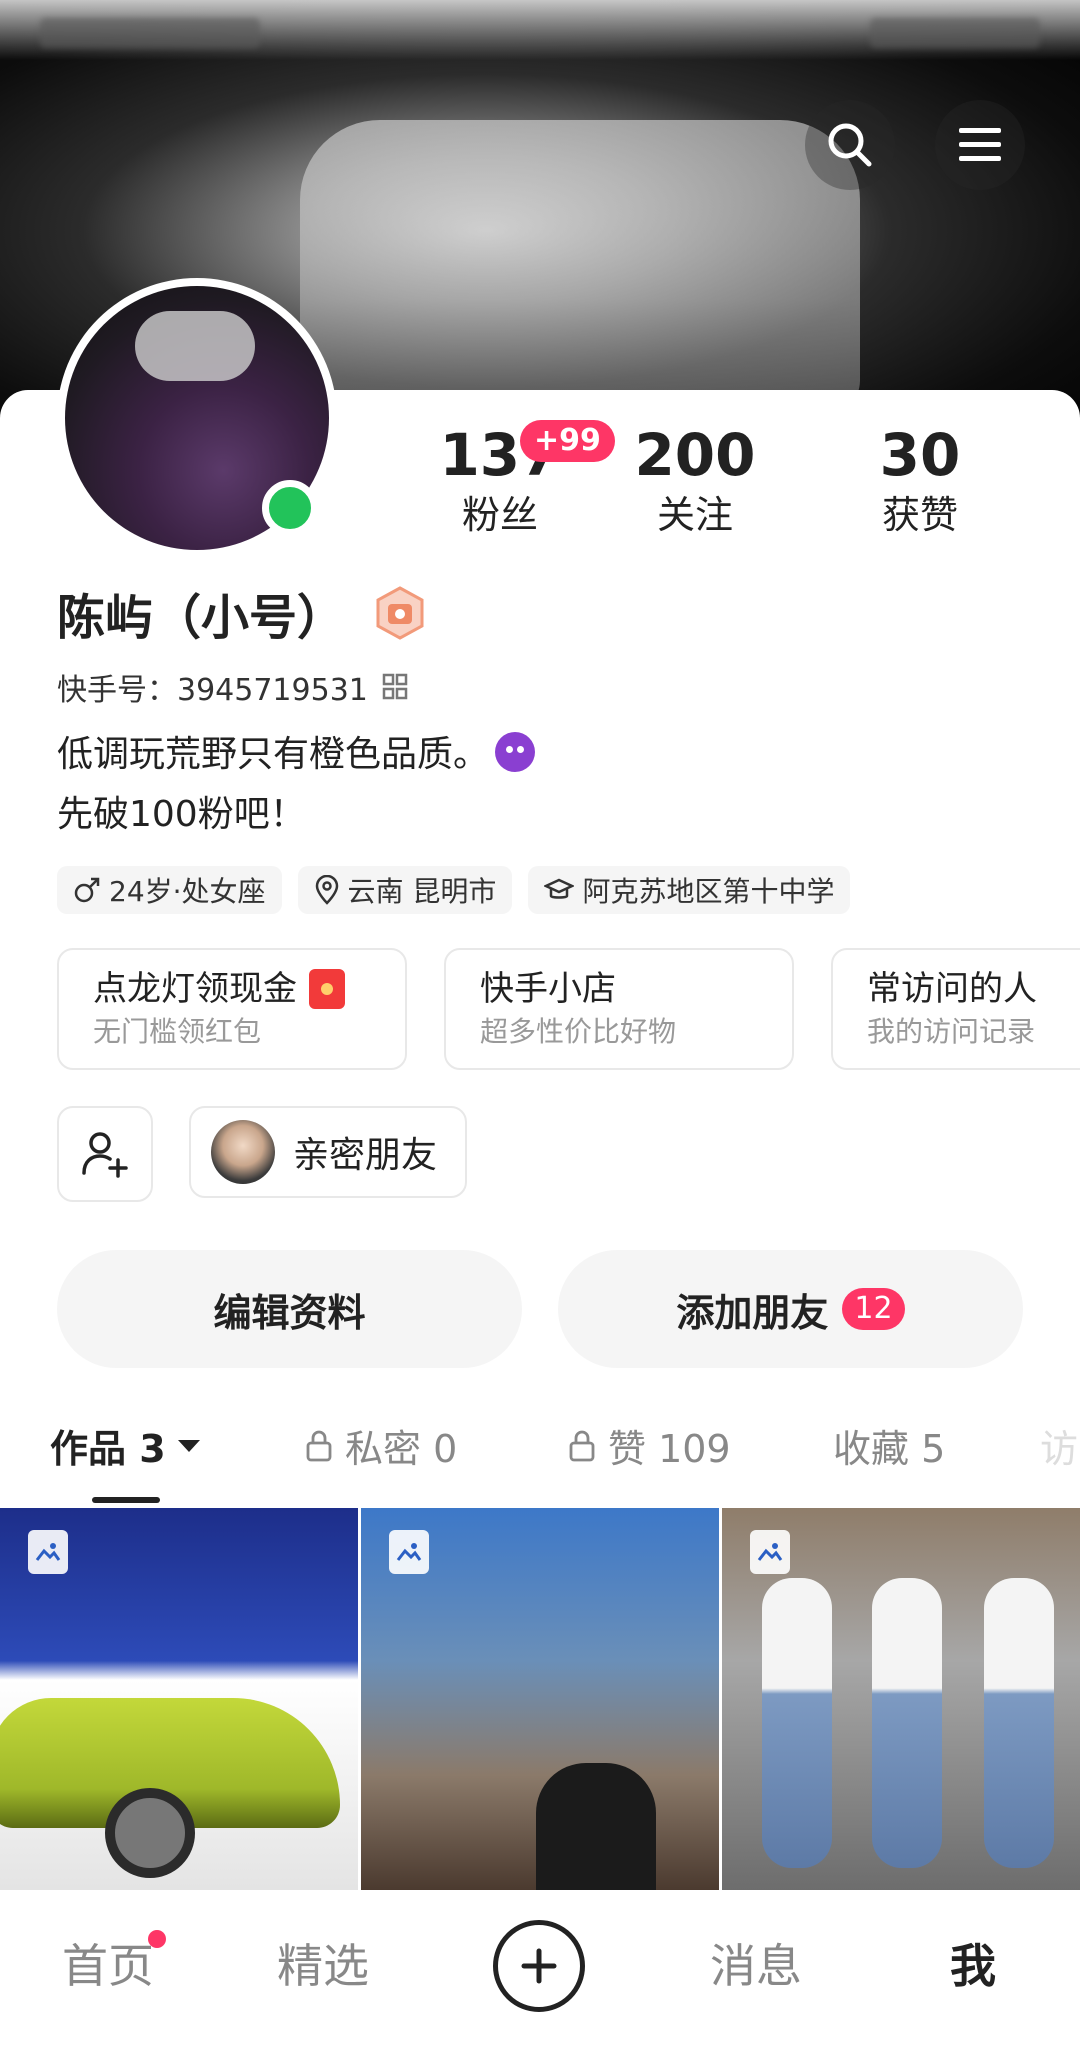 The height and width of the screenshot is (2061, 1080). I want to click on tag-location-label: 云南 昆明市, so click(422, 891).